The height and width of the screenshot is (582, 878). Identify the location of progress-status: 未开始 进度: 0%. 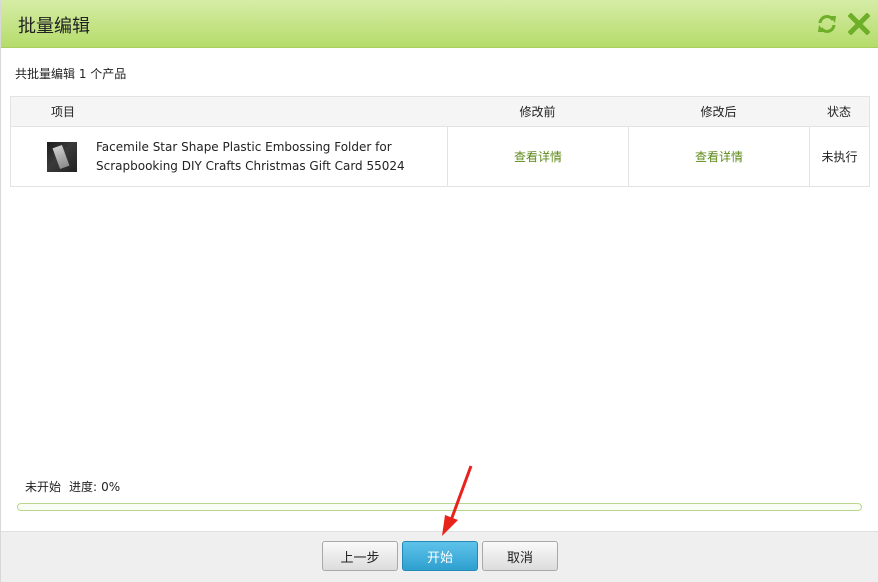
(76, 486).